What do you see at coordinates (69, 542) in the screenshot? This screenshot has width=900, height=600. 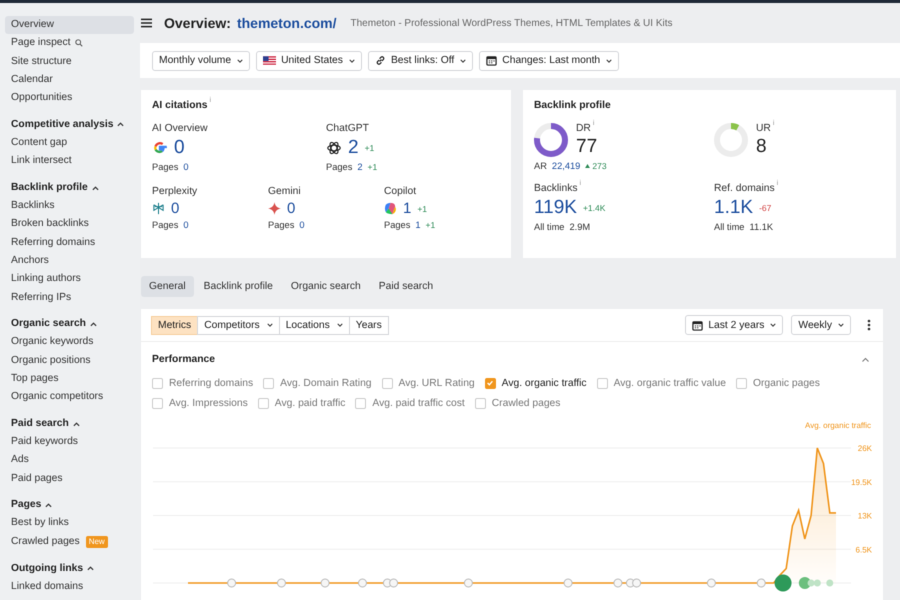 I see `sidebar-item: Crawled pages New` at bounding box center [69, 542].